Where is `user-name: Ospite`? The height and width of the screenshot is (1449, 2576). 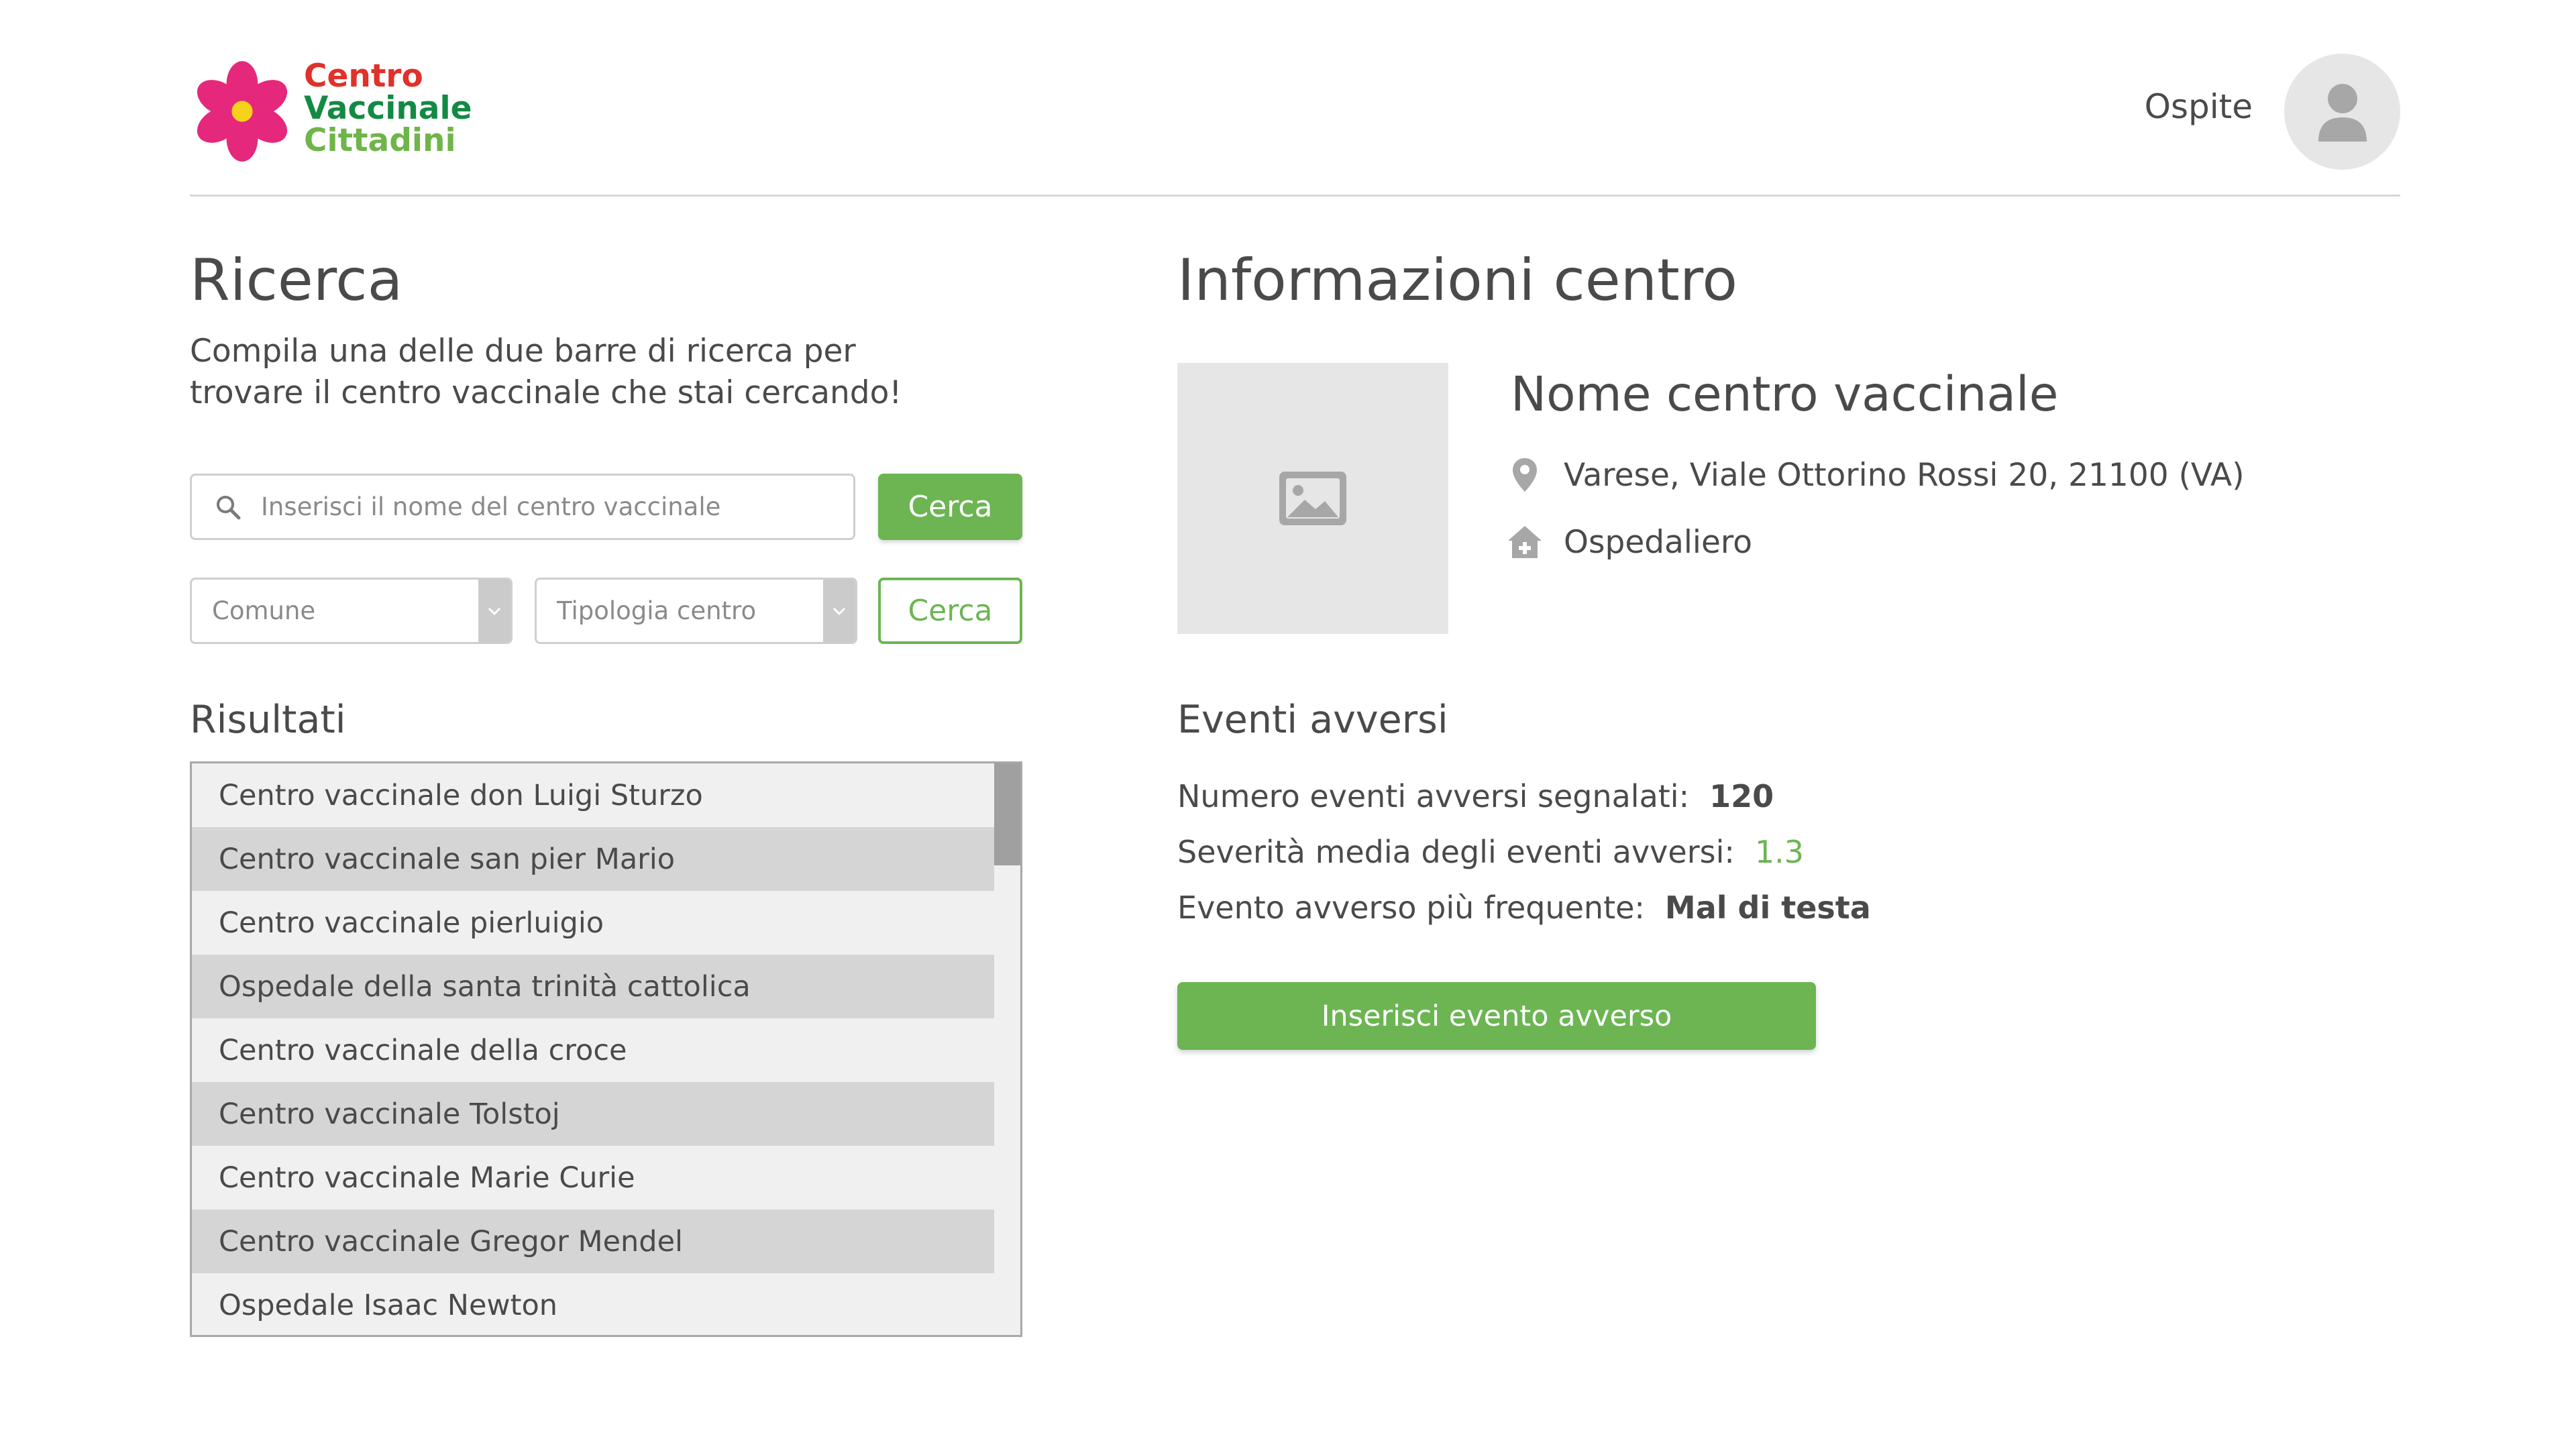 user-name: Ospite is located at coordinates (2198, 106).